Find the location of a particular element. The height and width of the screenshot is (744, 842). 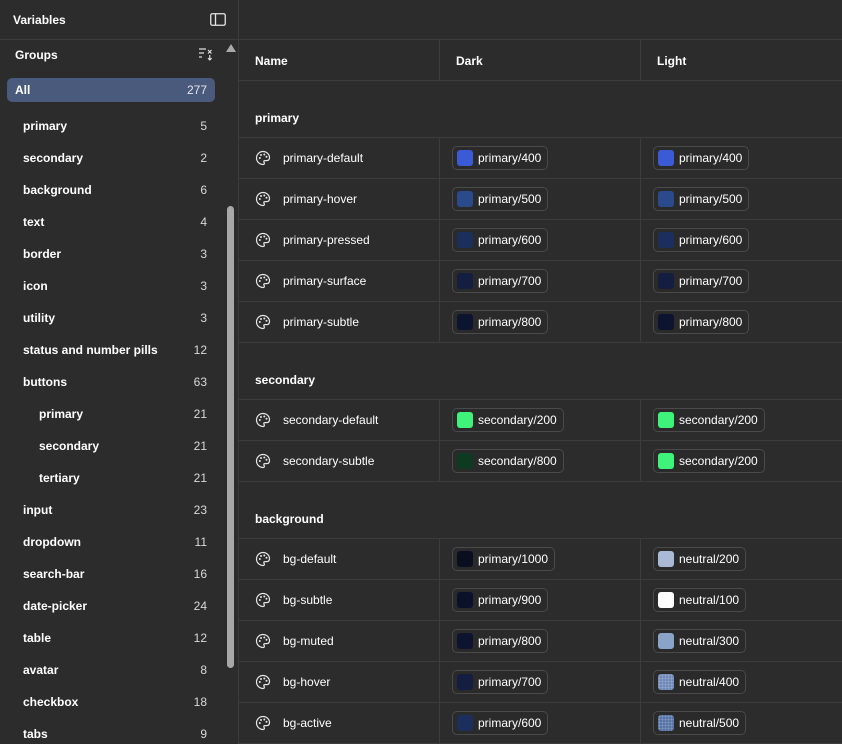

variable-row-bg-default: bg-default primary/1000 neutral/200 is located at coordinates (540, 559).